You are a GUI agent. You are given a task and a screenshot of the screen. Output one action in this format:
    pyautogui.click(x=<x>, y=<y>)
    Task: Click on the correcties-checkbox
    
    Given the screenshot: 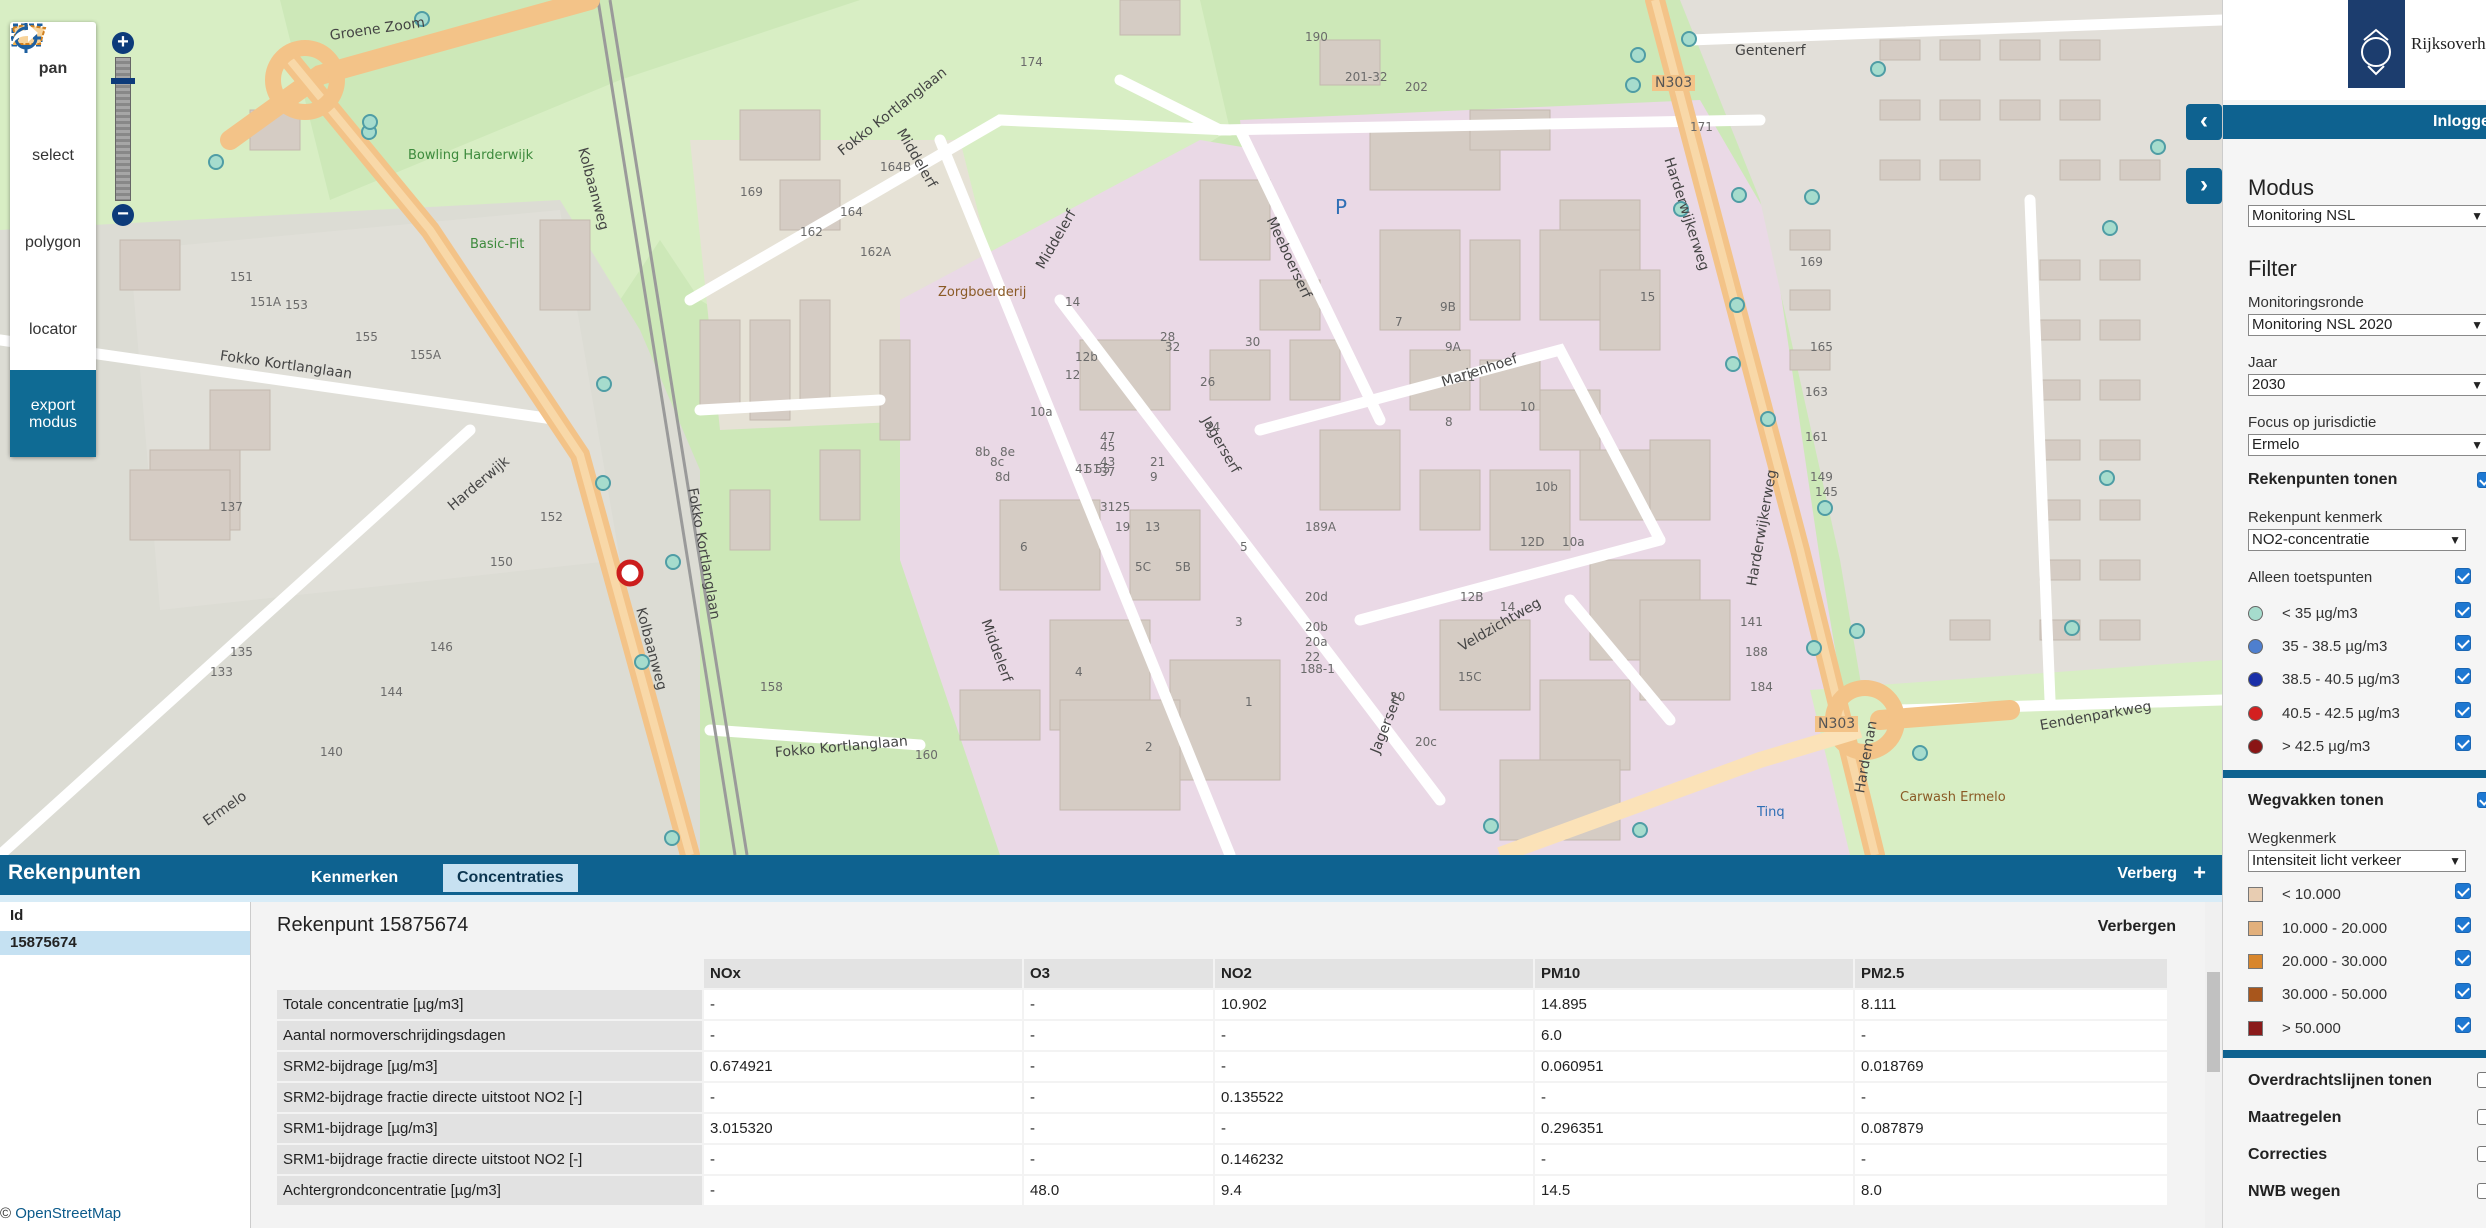 What is the action you would take?
    pyautogui.click(x=2481, y=1154)
    